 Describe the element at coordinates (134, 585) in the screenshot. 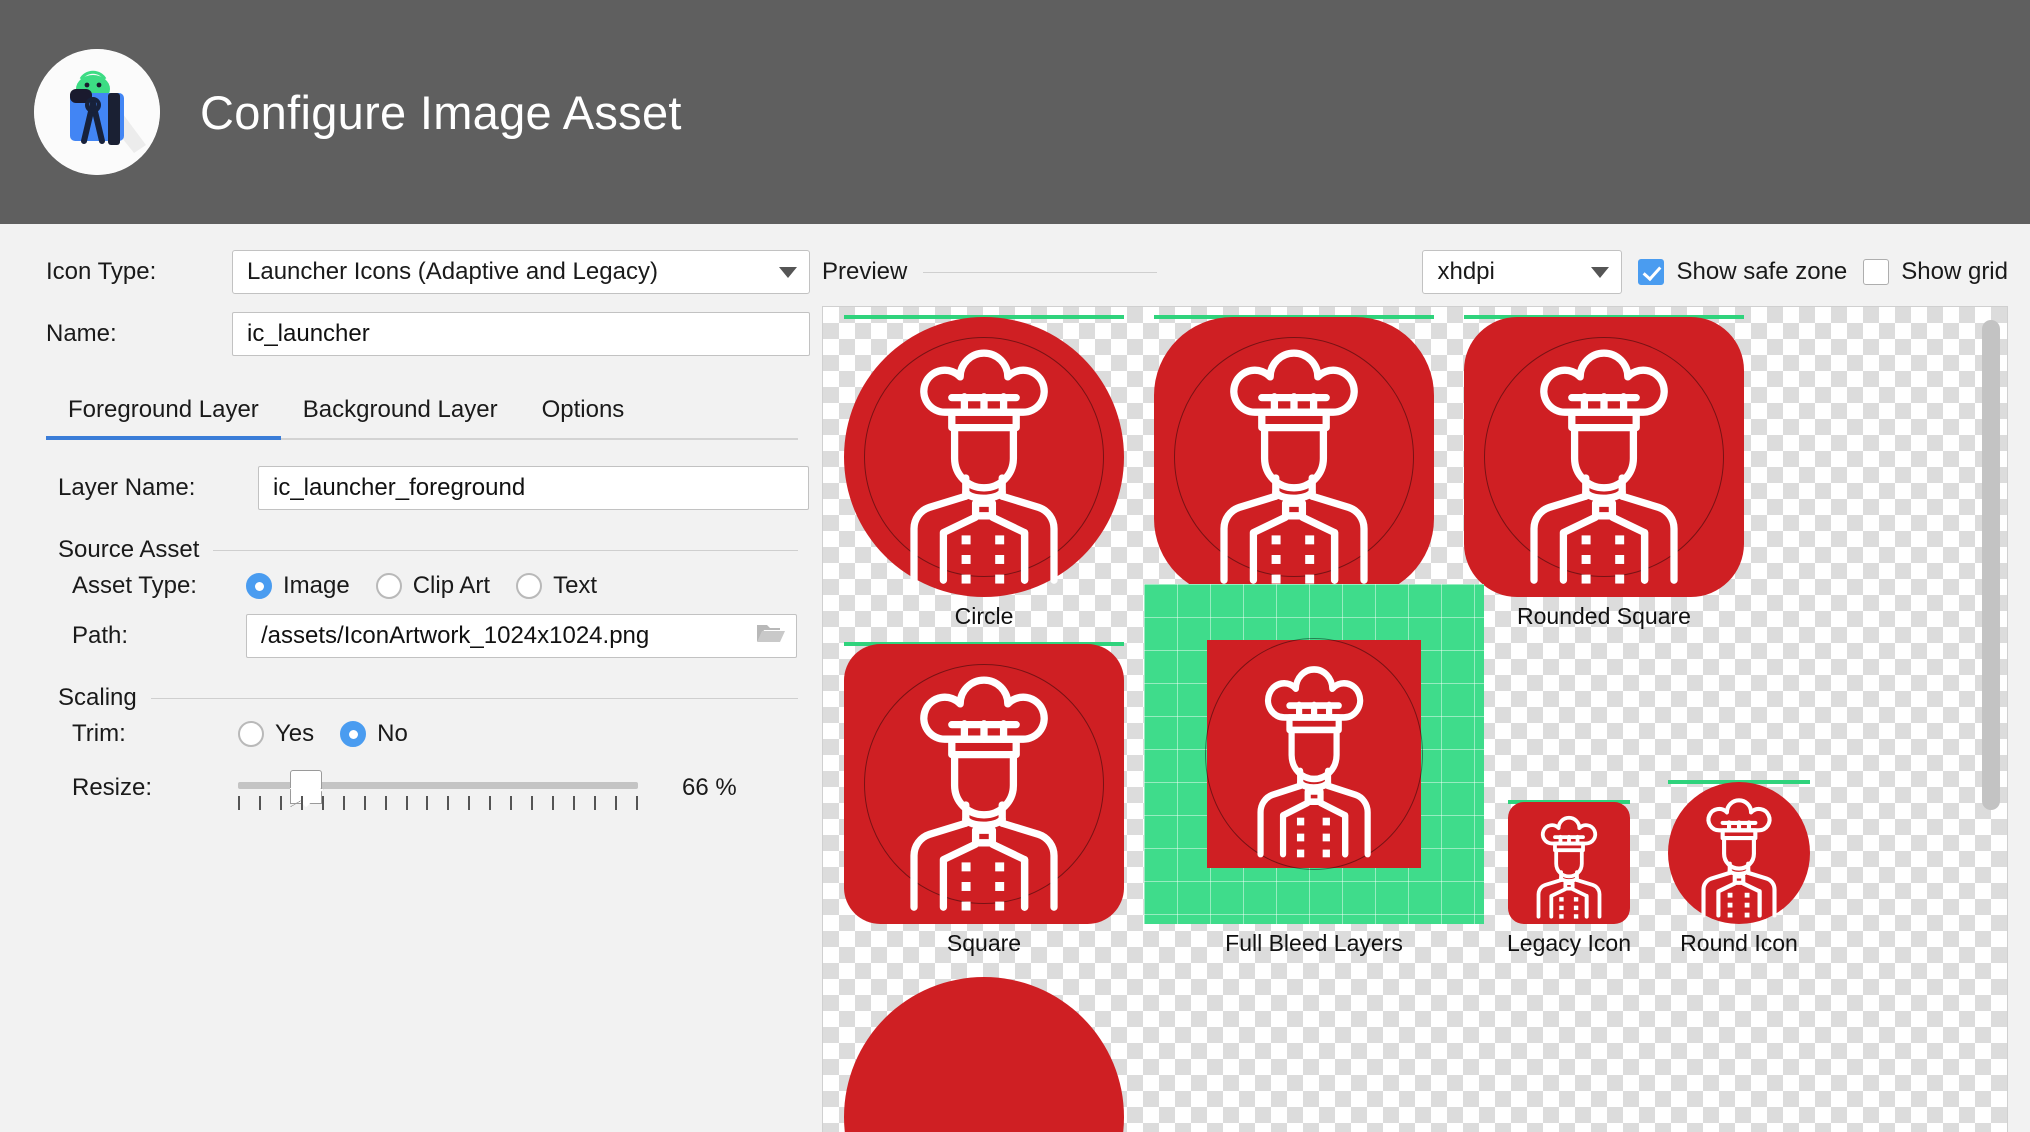

I see `asset-type-label: Asset Type:` at that location.